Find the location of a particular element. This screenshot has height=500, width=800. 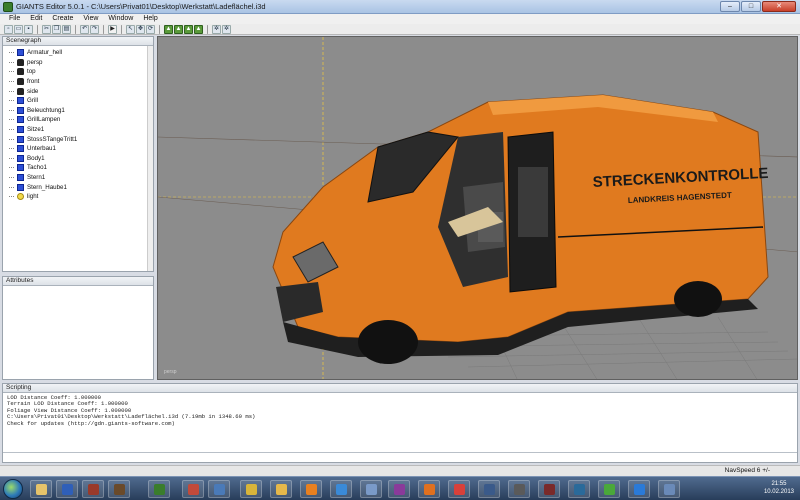

terrain-paint-icon: ▲ is located at coordinates (178, 29).